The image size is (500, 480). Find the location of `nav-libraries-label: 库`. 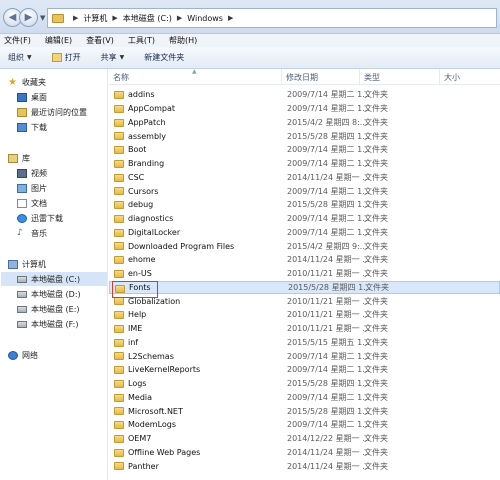

nav-libraries-label: 库 is located at coordinates (26, 158).